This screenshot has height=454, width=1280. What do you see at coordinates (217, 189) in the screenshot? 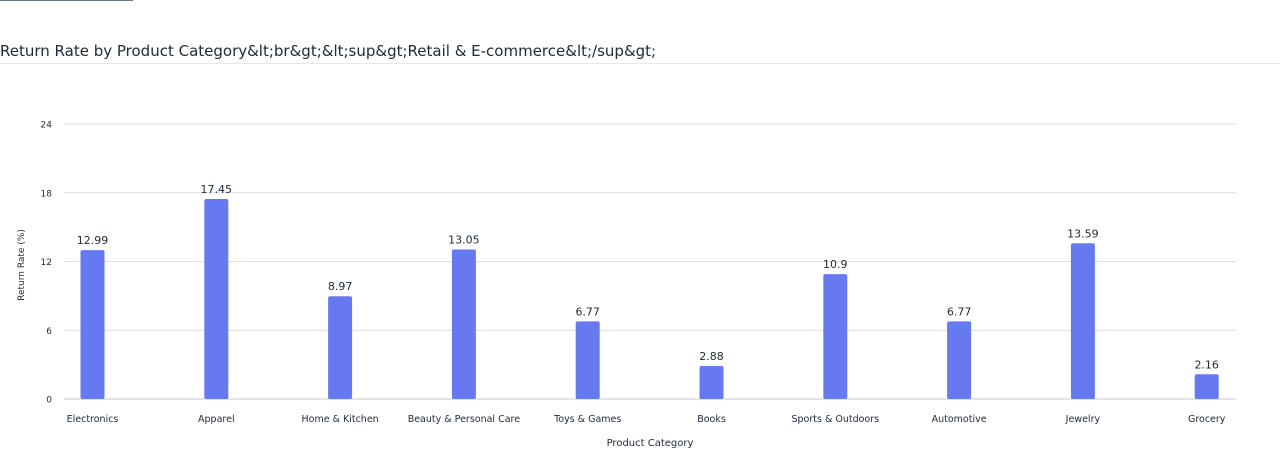
I see `data-label: 17.45` at bounding box center [217, 189].